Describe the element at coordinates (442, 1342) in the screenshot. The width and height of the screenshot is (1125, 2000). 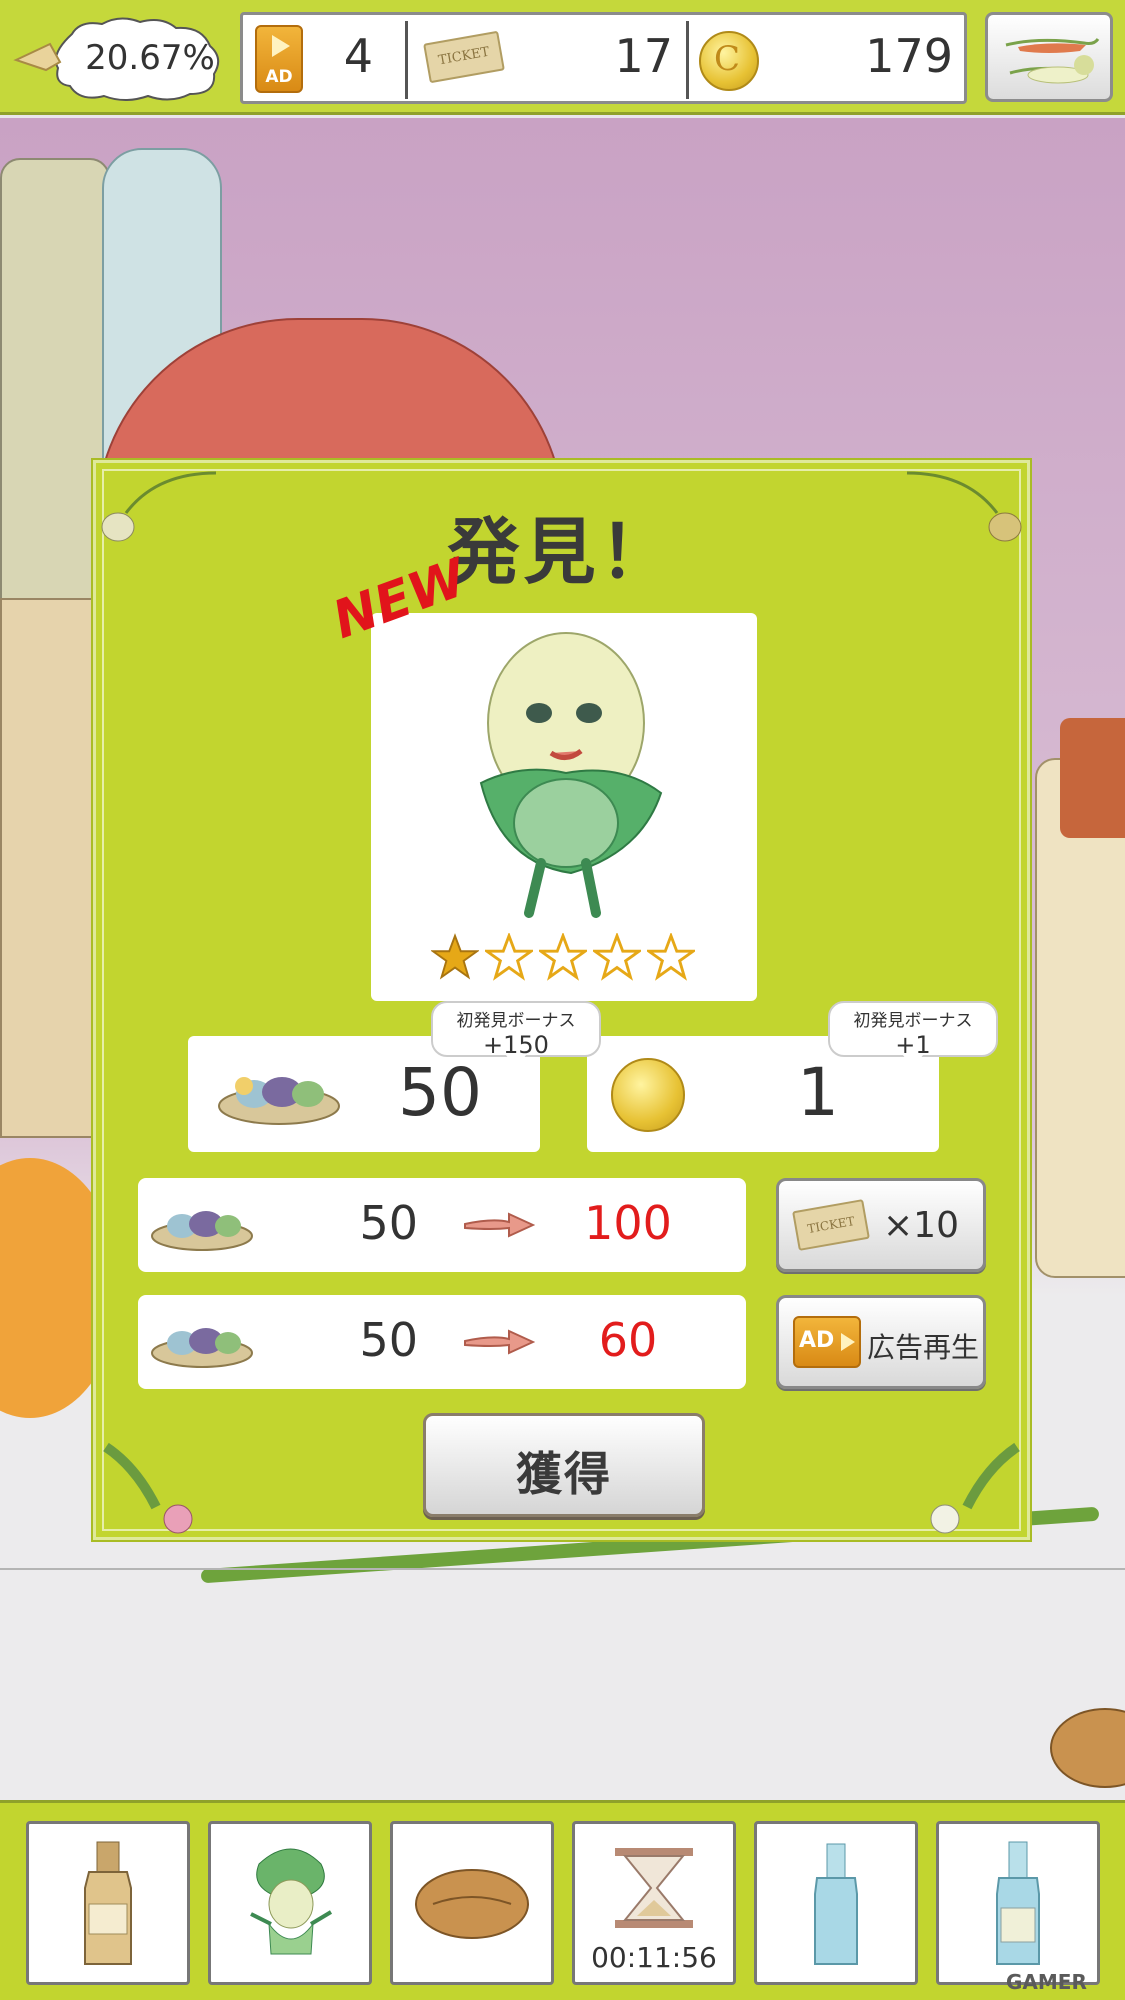
I see `ad-trade-row: 50 60` at that location.